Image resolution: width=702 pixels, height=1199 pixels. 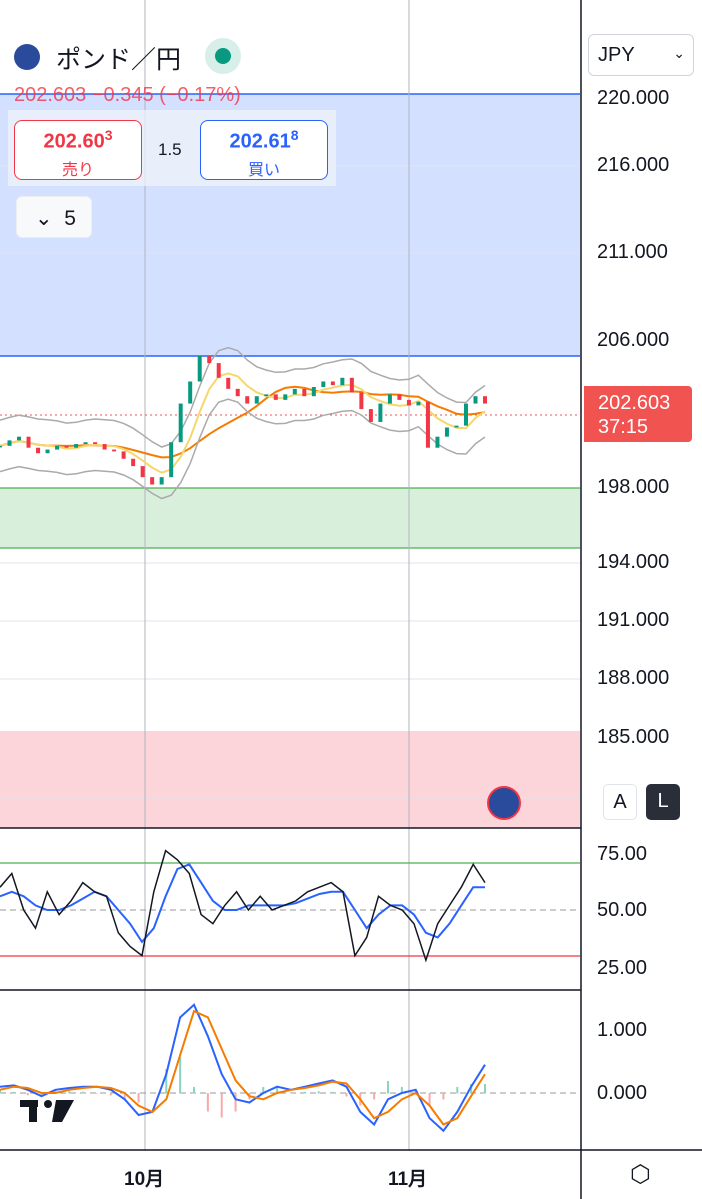 I want to click on time-tick: 10月, so click(x=144, y=1179).